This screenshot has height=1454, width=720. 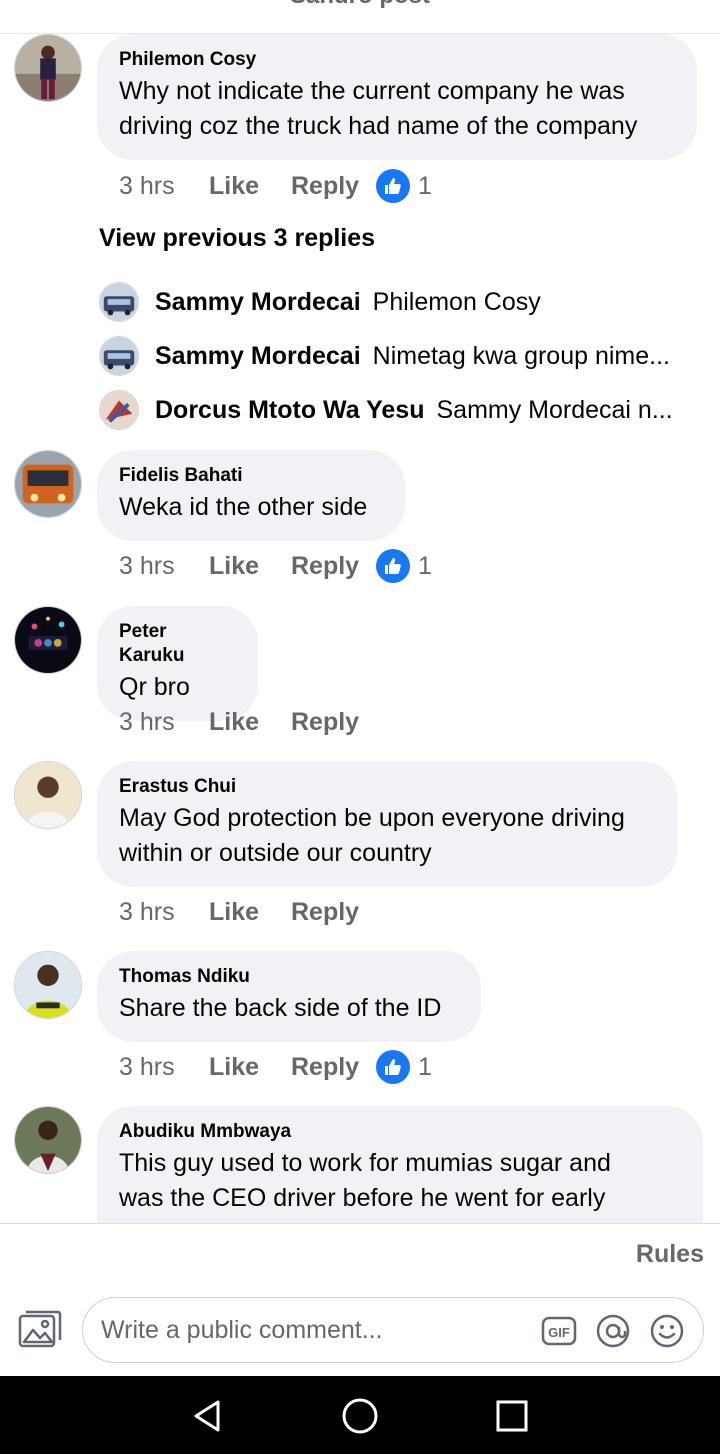 I want to click on reply-item: Sammy Mordecai Philemon Cosy, so click(x=320, y=302).